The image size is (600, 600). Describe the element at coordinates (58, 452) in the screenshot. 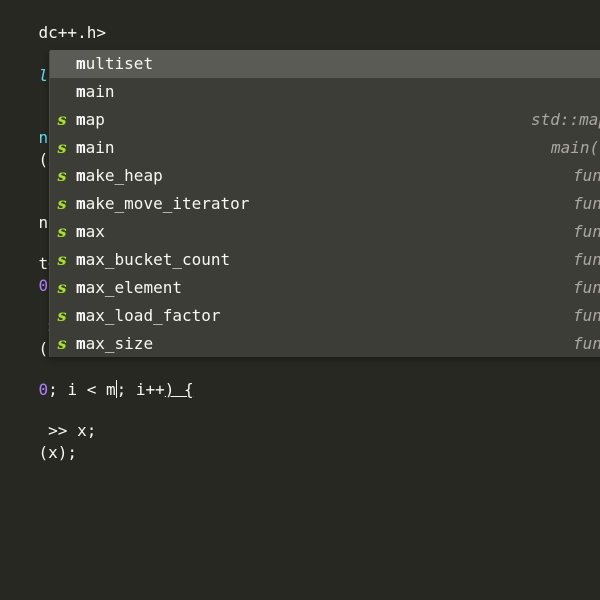

I see `code-text: (x);` at that location.